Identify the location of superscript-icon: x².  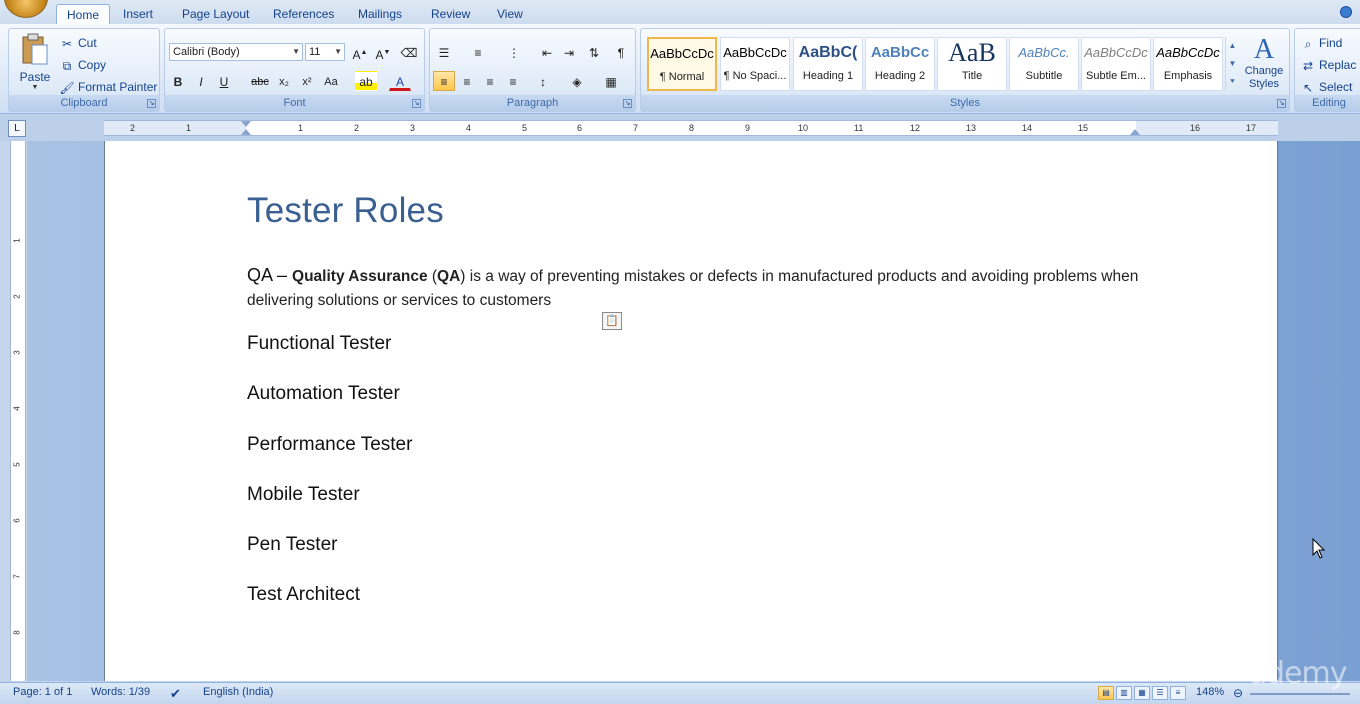
(307, 81).